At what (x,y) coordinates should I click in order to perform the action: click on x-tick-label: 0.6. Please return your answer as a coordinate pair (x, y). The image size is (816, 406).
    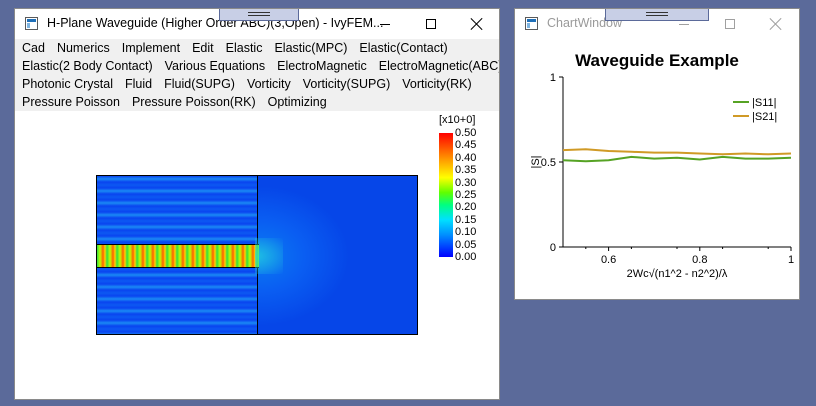
    Looking at the image, I should click on (608, 260).